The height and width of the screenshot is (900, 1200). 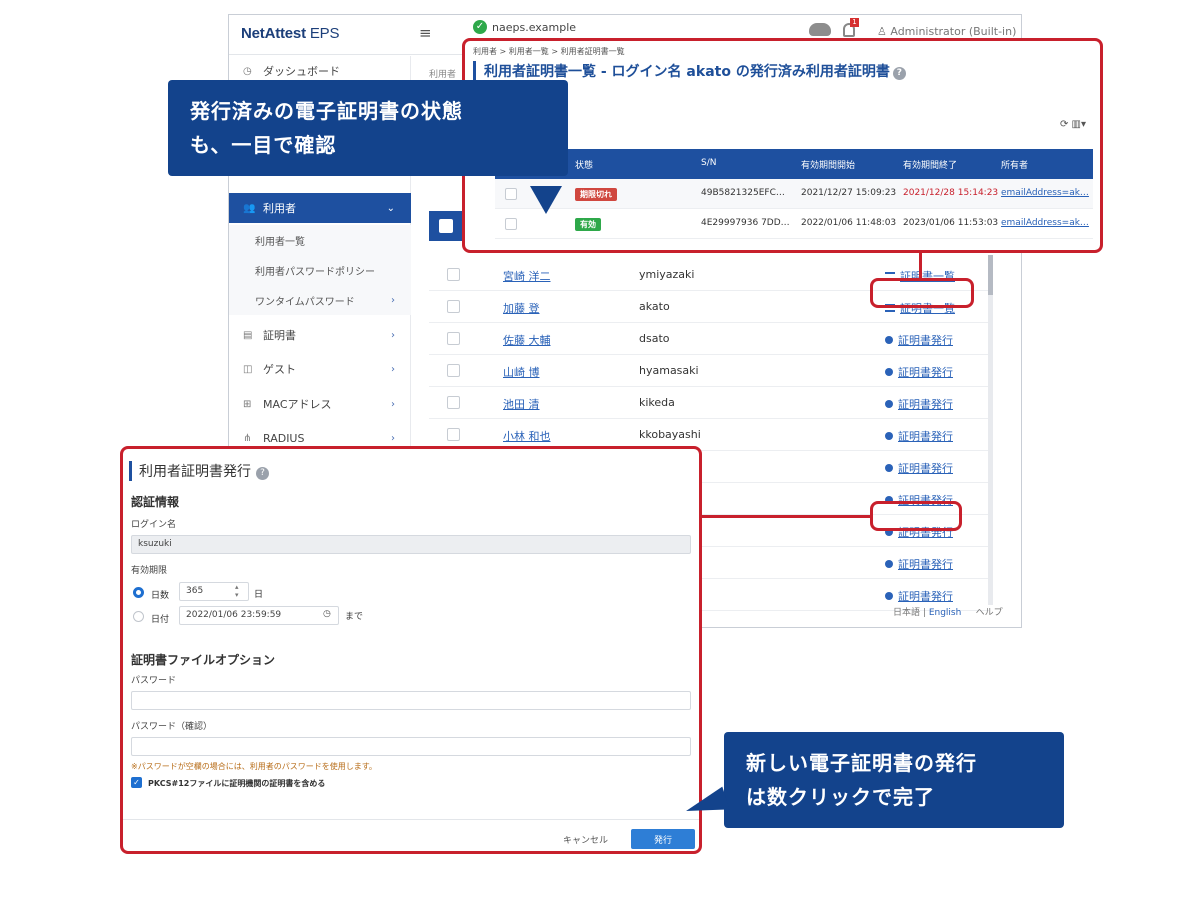 I want to click on cloud-icon, so click(x=820, y=29).